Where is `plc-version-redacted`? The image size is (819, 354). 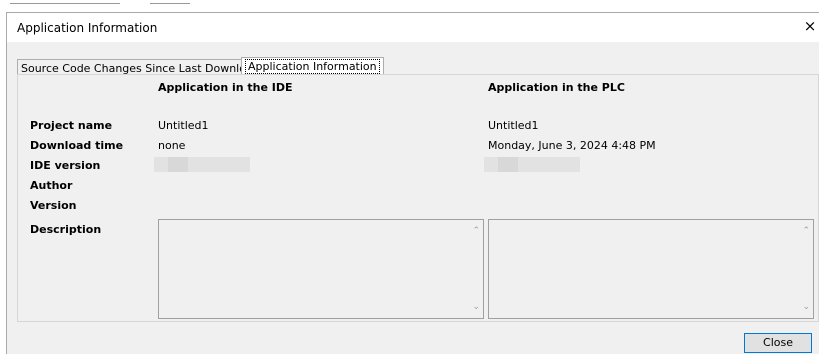
plc-version-redacted is located at coordinates (532, 164).